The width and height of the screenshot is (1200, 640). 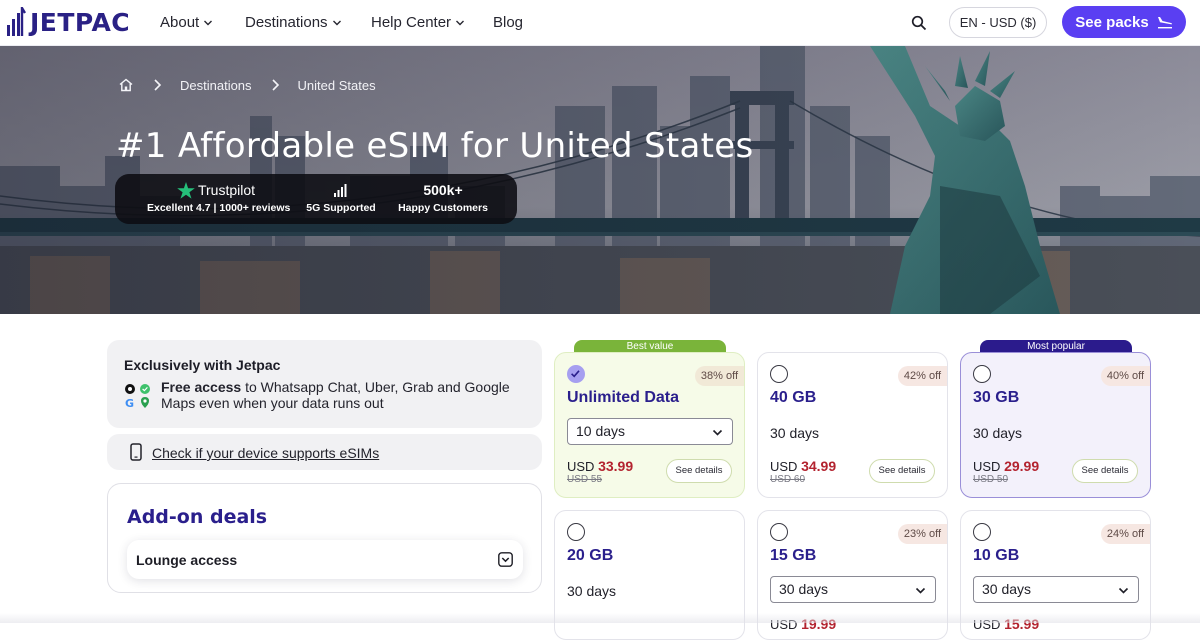 What do you see at coordinates (266, 453) in the screenshot?
I see `device-check-label: Check if your device supports eSIMs` at bounding box center [266, 453].